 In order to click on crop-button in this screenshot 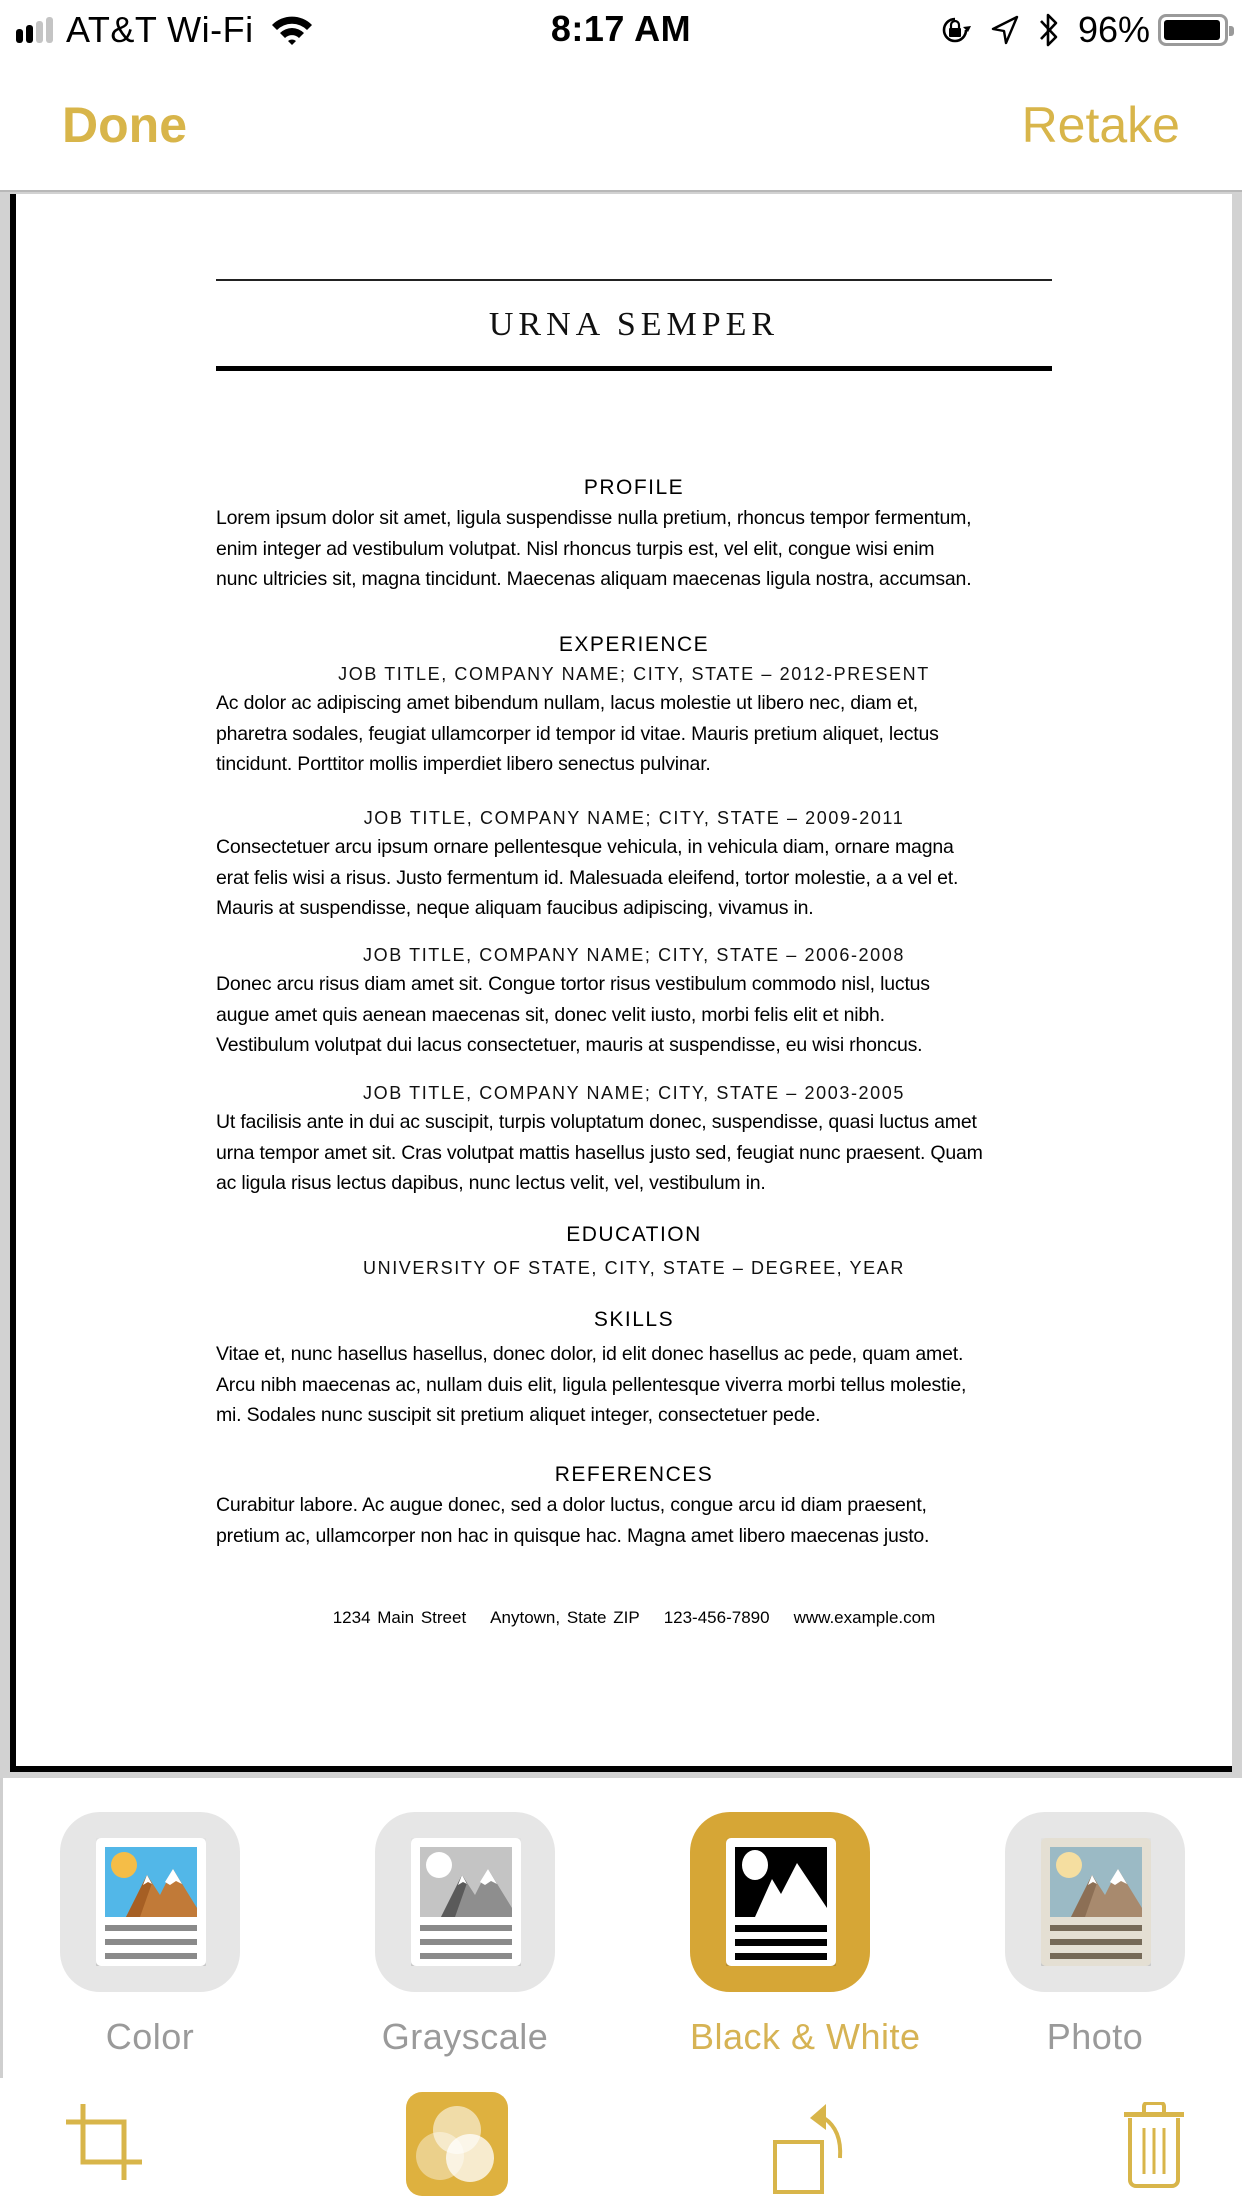, I will do `click(104, 2144)`.